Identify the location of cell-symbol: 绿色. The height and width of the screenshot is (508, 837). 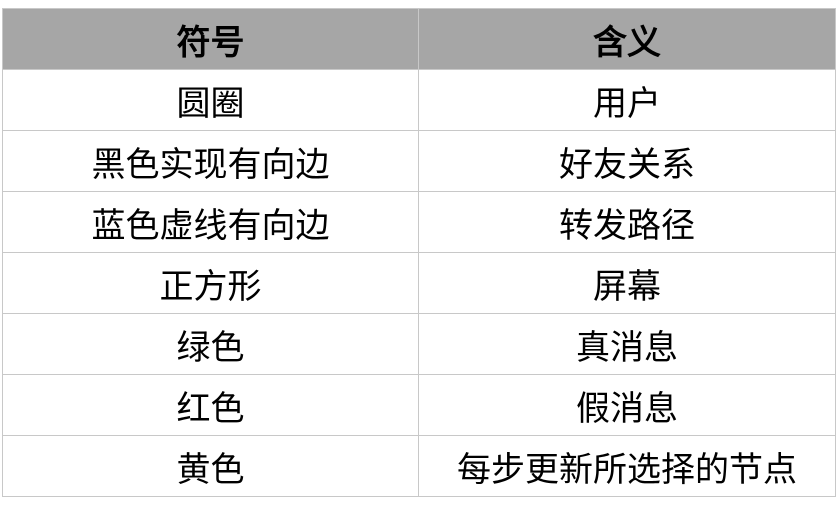
(210, 344).